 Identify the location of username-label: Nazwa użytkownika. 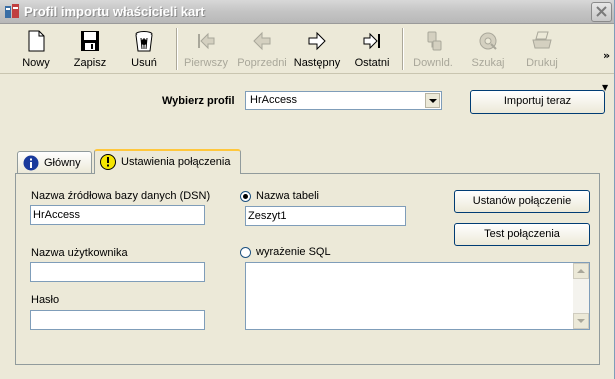
(79, 253).